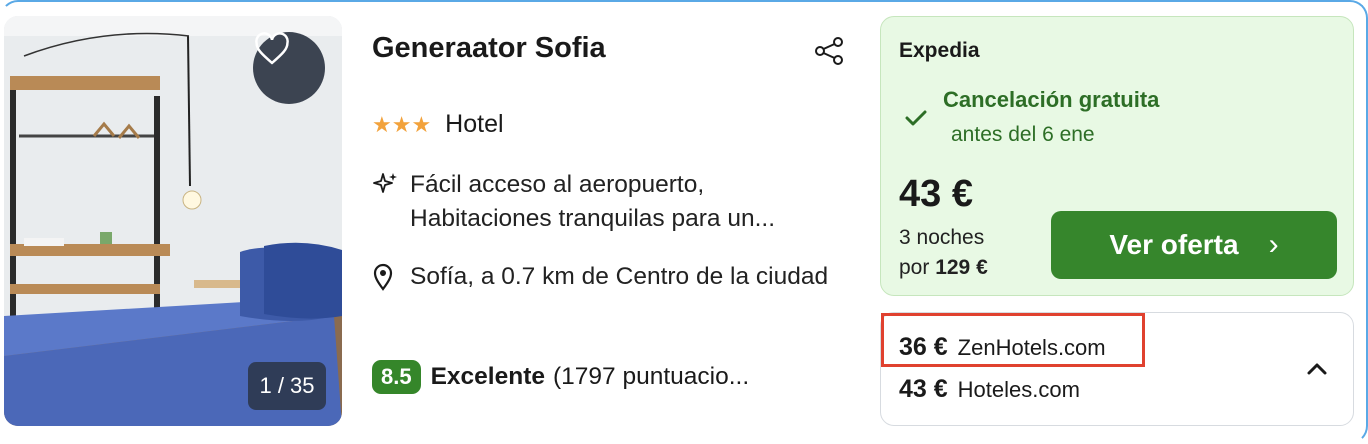 The width and height of the screenshot is (1368, 444). I want to click on highlight-box, so click(1013, 340).